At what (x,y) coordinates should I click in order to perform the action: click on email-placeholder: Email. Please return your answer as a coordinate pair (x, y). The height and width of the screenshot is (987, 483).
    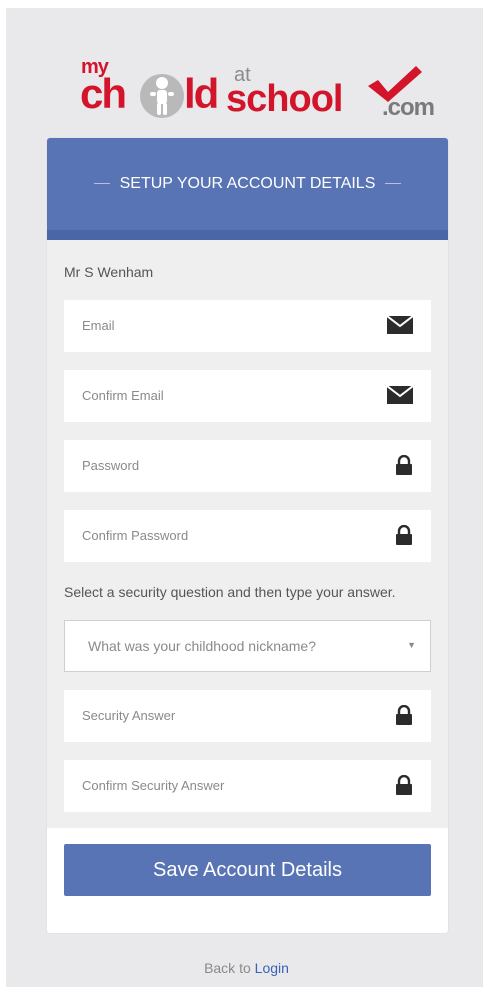
    Looking at the image, I should click on (98, 325).